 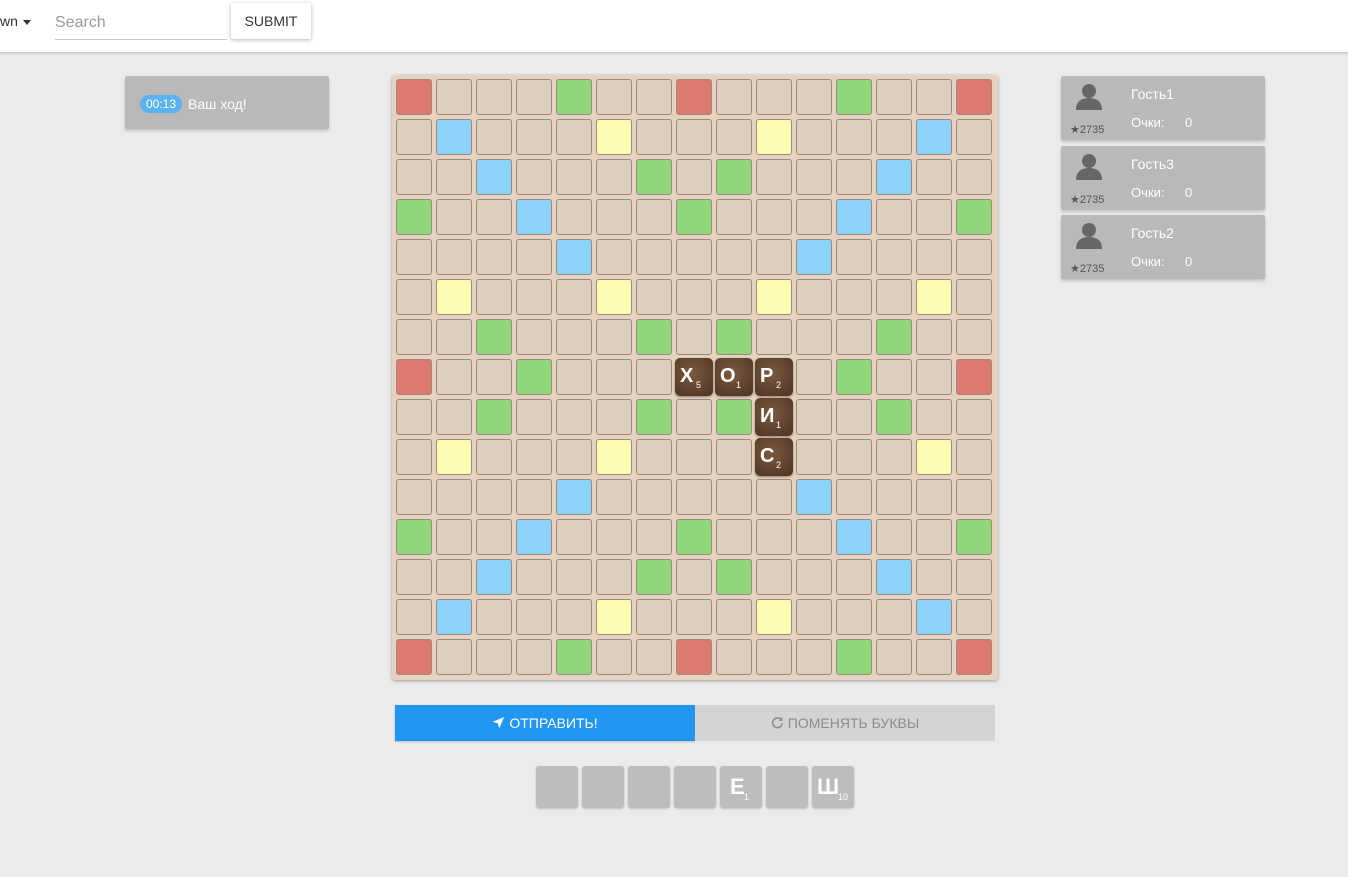 I want to click on submit-button: SUBMIT, so click(x=271, y=21).